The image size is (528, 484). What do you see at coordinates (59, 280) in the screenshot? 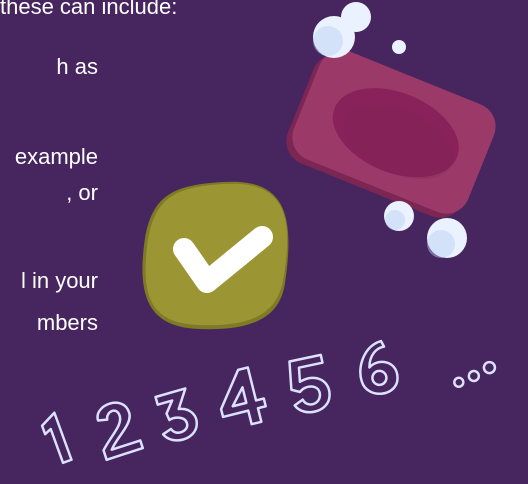
I see `text-line-5: l in your` at bounding box center [59, 280].